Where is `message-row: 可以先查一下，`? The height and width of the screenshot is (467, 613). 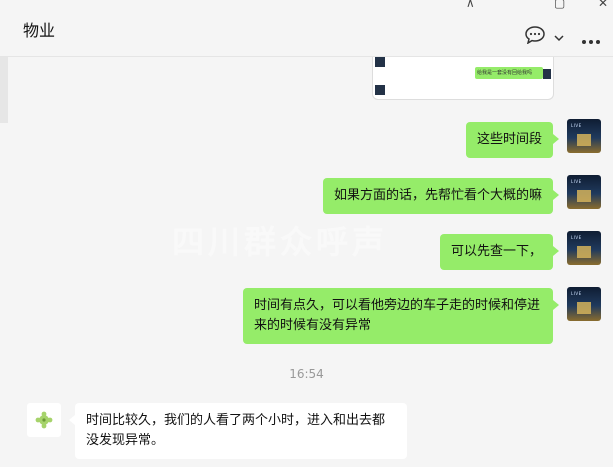
message-row: 可以先查一下， is located at coordinates (499, 252).